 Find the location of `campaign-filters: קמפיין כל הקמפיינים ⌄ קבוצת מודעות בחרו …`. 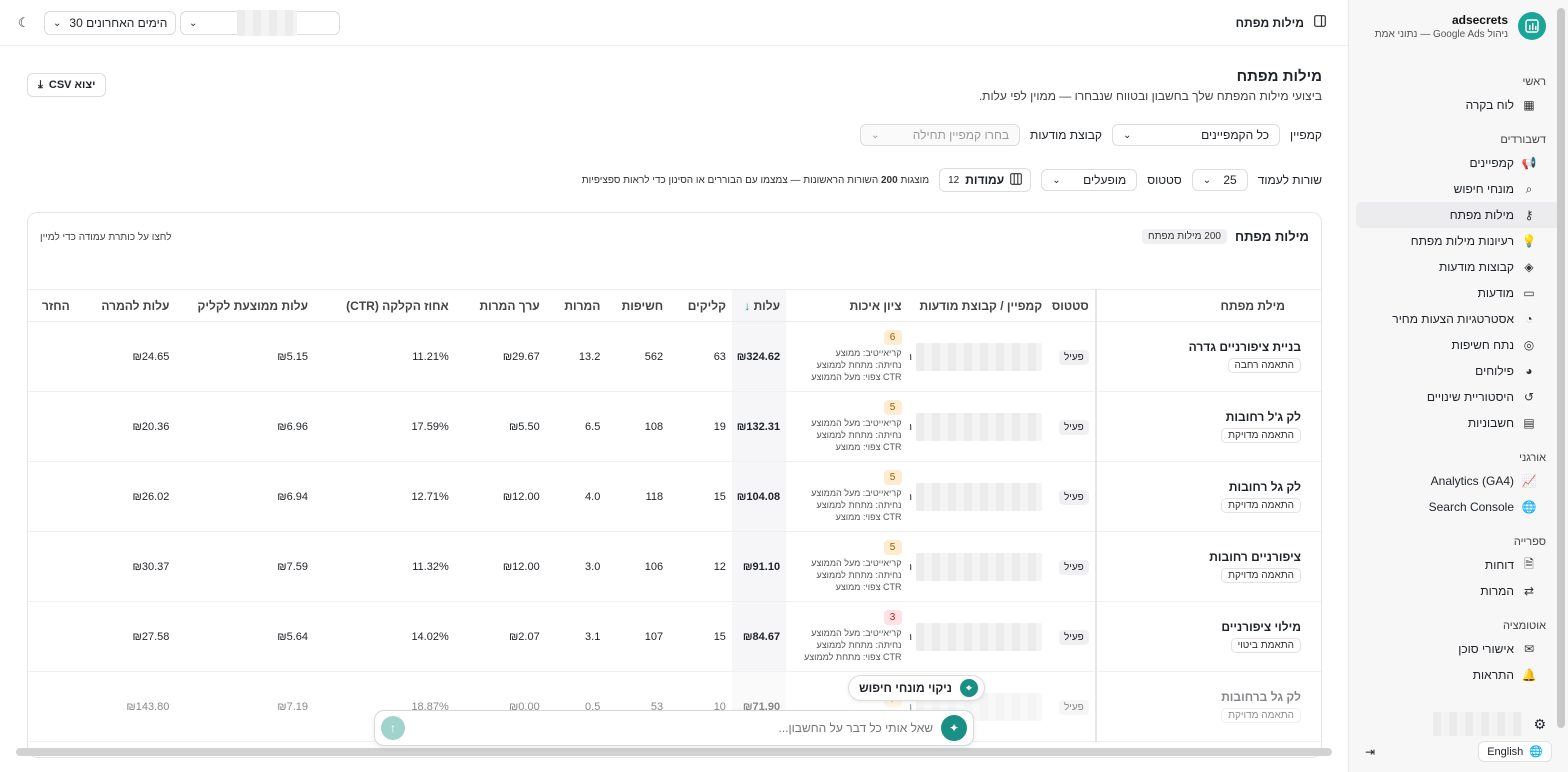

campaign-filters: קמפיין כל הקמפיינים ⌄ קבוצת מודעות בחרו … is located at coordinates (1091, 135).